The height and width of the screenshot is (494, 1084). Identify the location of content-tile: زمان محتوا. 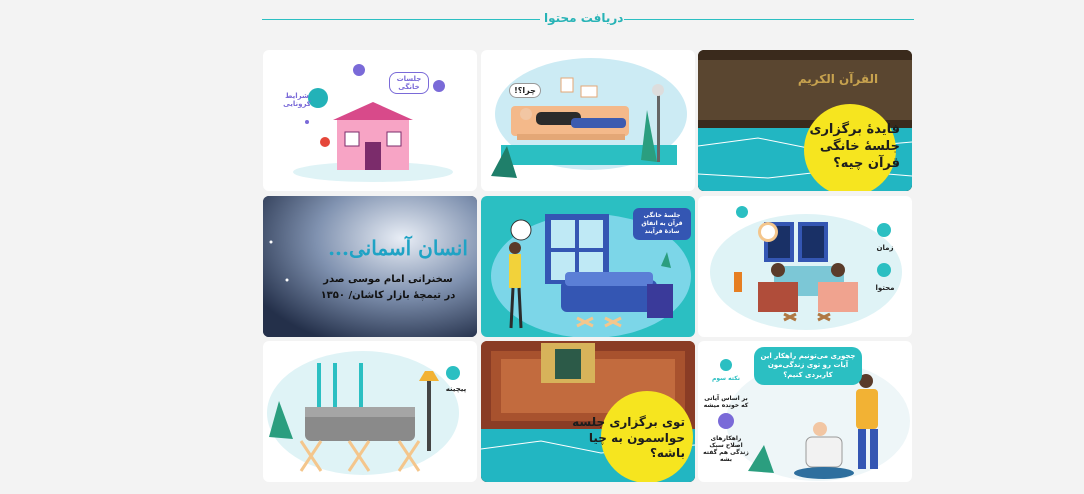
(805, 266).